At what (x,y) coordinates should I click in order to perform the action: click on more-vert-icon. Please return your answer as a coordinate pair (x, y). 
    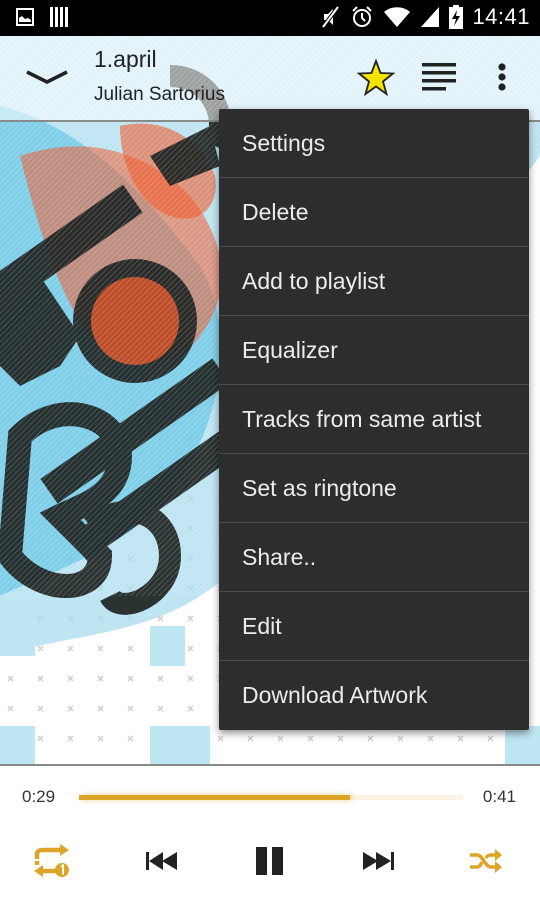
    Looking at the image, I should click on (502, 77).